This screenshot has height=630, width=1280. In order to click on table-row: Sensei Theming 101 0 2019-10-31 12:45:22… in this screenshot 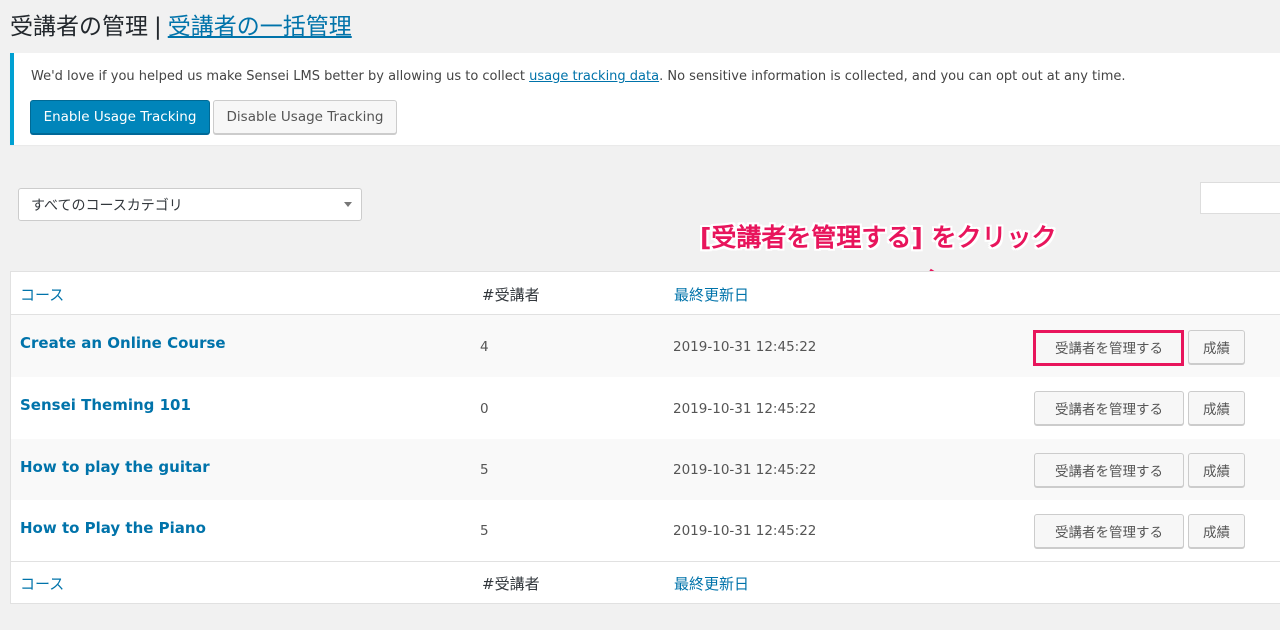, I will do `click(645, 408)`.